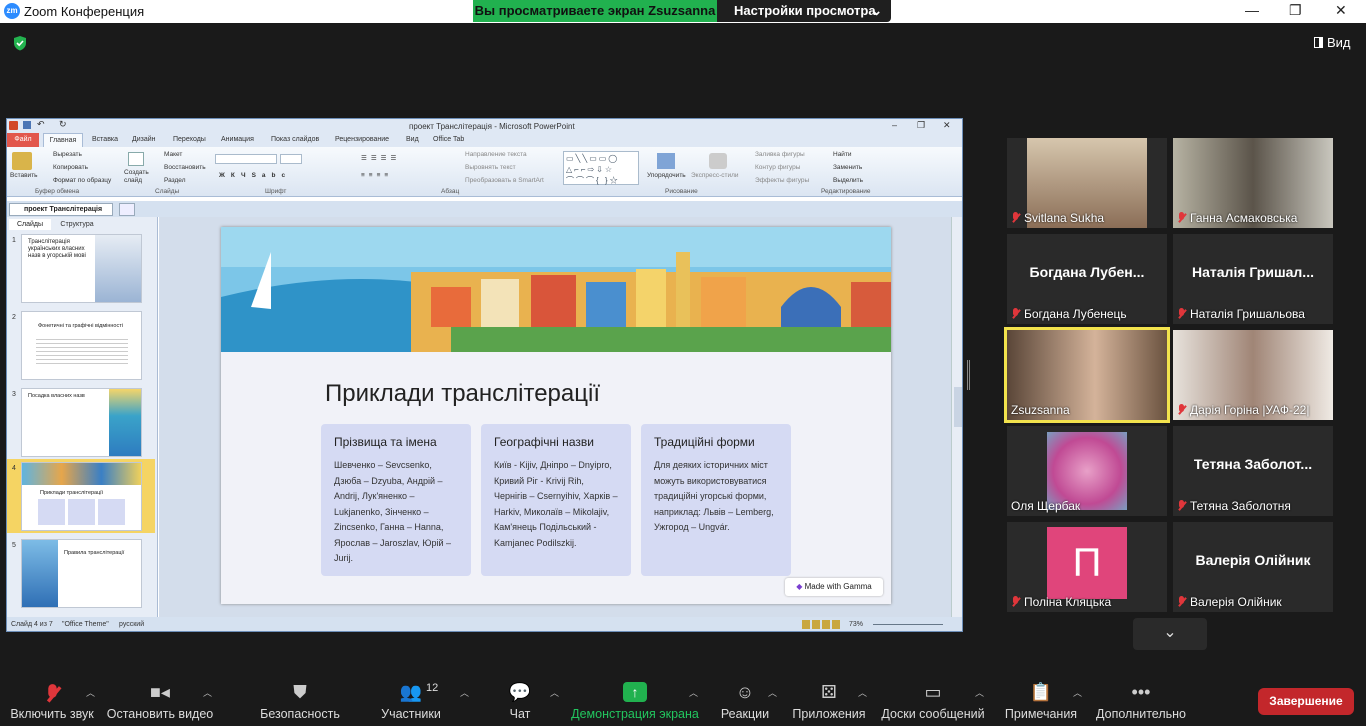  I want to click on redo-icon: ↻, so click(63, 124).